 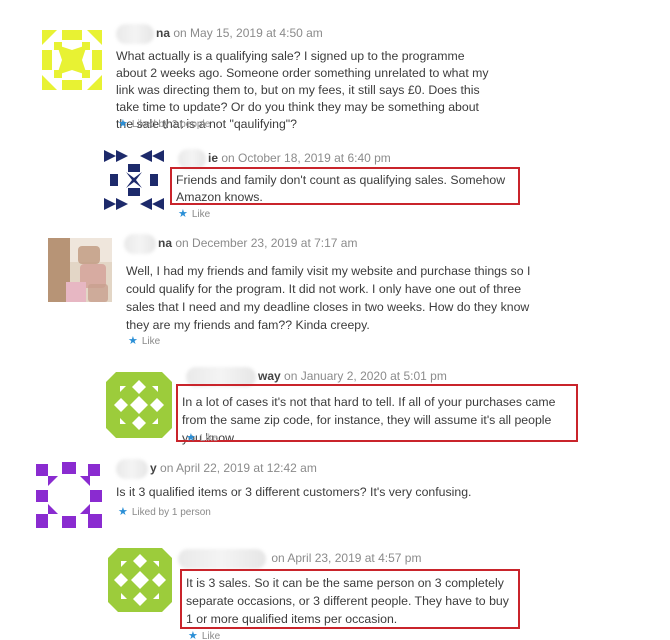 I want to click on like-status: ★ Liked by 2 people, so click(x=164, y=123).